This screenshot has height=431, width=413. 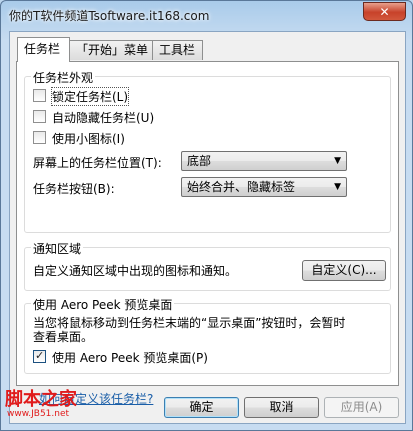 I want to click on location-label: 屏幕上的任务栏位置(T):, so click(x=97, y=163).